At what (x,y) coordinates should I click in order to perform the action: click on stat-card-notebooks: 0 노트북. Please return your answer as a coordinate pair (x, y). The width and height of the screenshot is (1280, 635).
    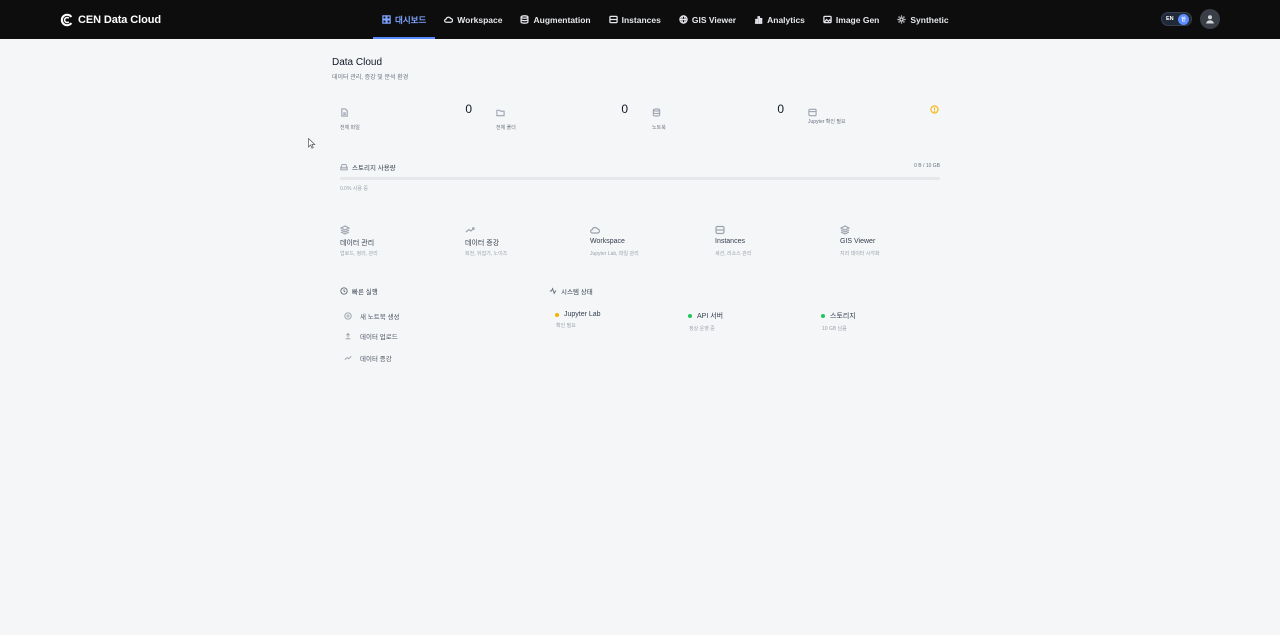
    Looking at the image, I should click on (714, 119).